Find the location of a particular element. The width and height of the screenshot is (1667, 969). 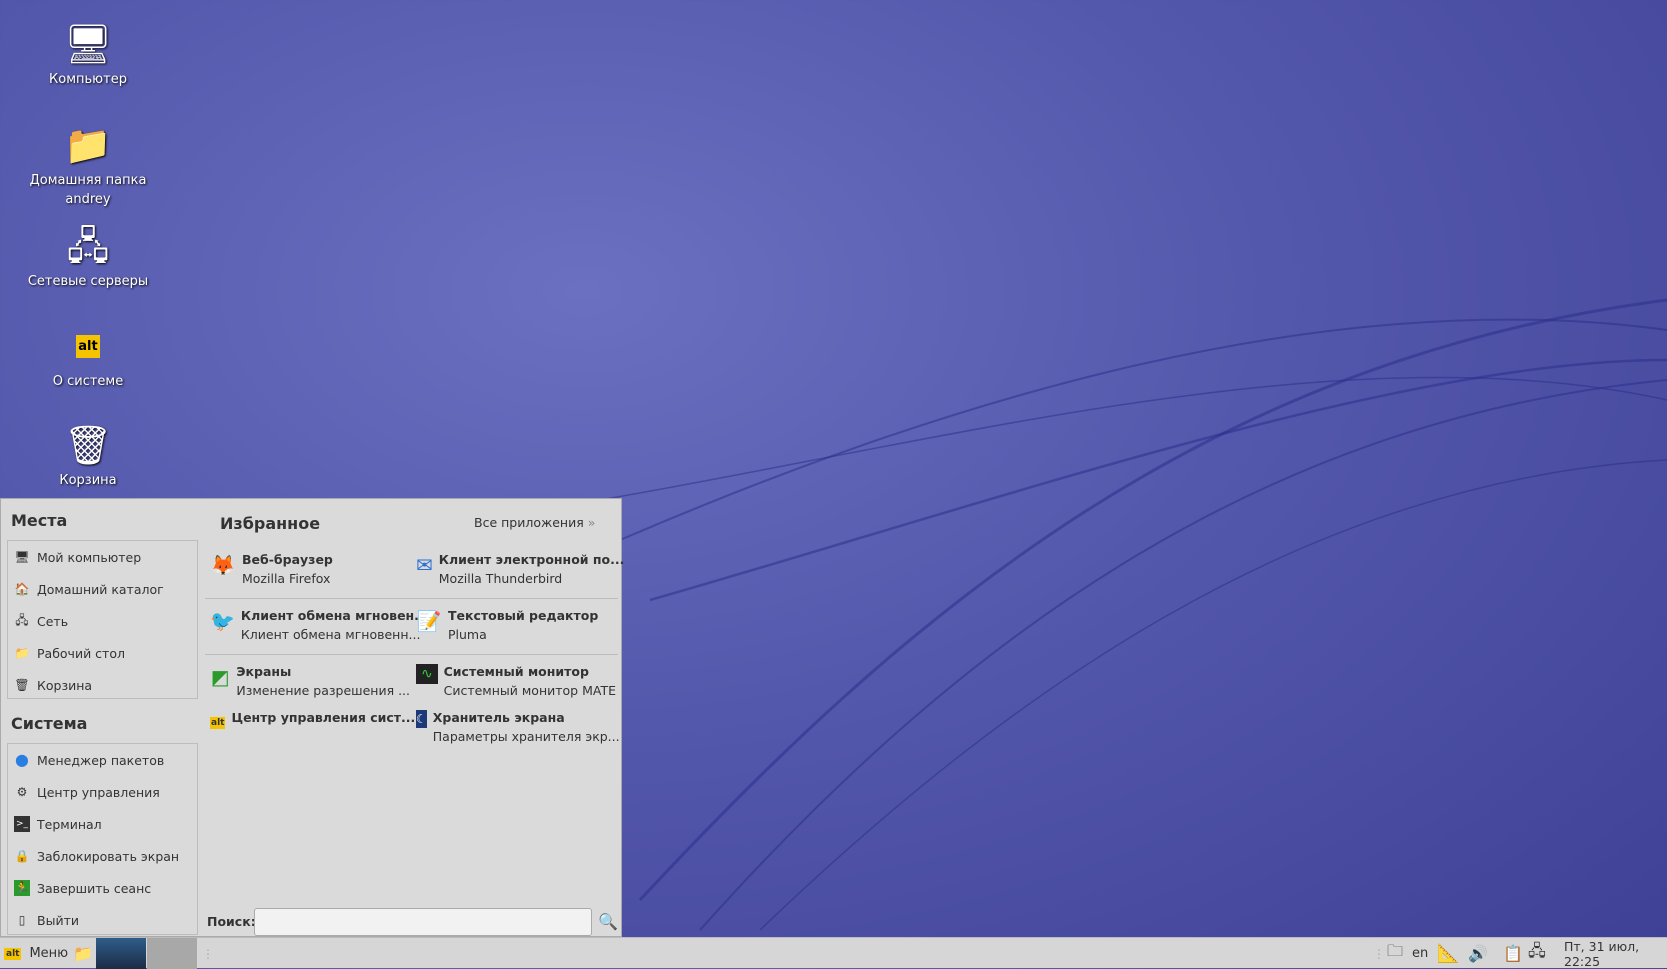

pidgin-icon: 🐦 is located at coordinates (222, 621).